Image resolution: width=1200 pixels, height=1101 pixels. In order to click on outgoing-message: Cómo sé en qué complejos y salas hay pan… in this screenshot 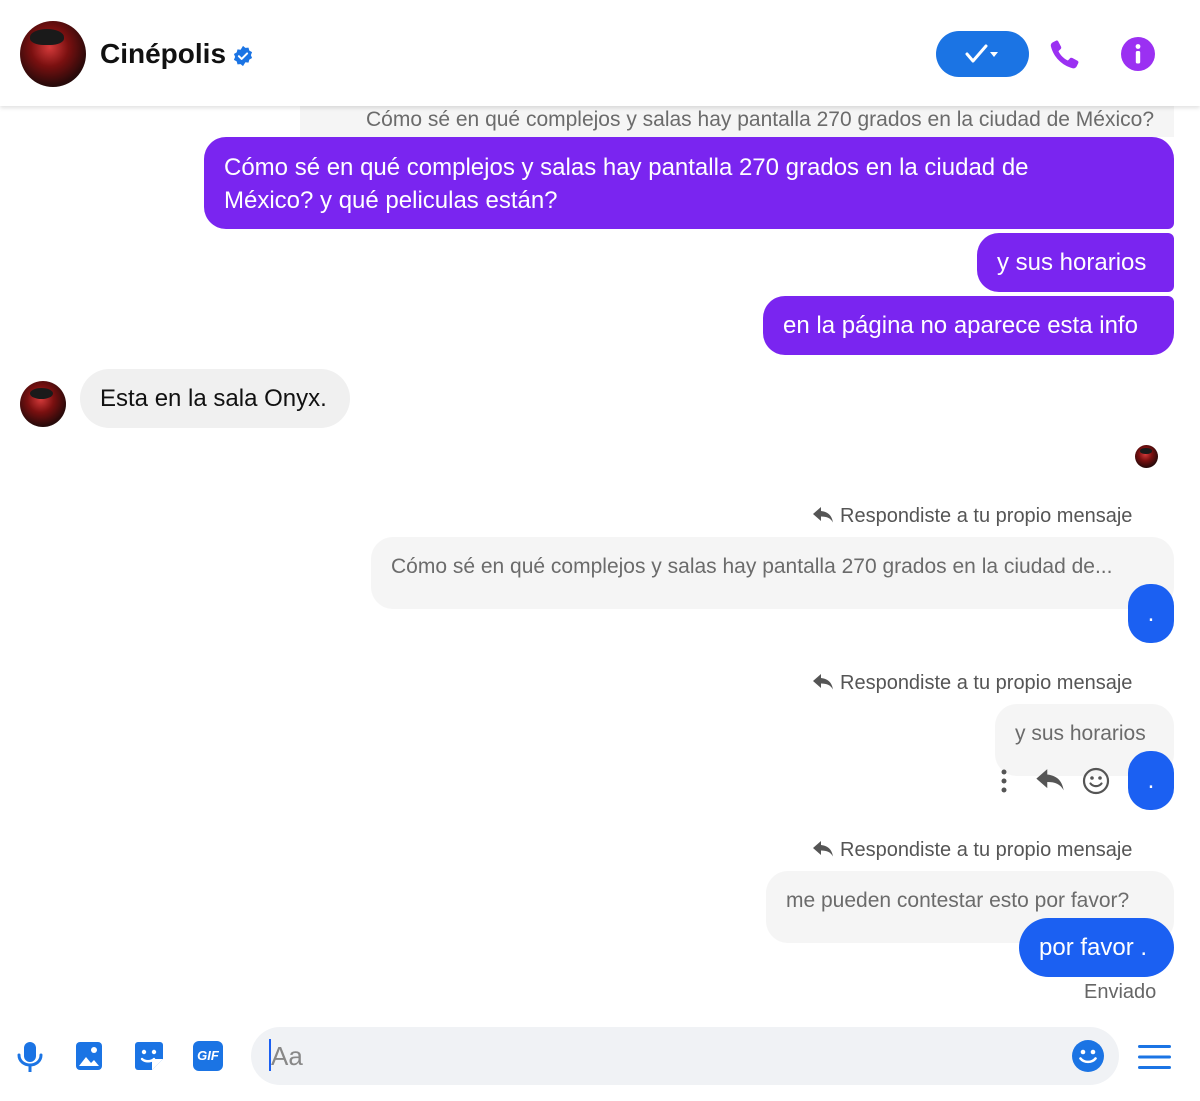, I will do `click(689, 183)`.